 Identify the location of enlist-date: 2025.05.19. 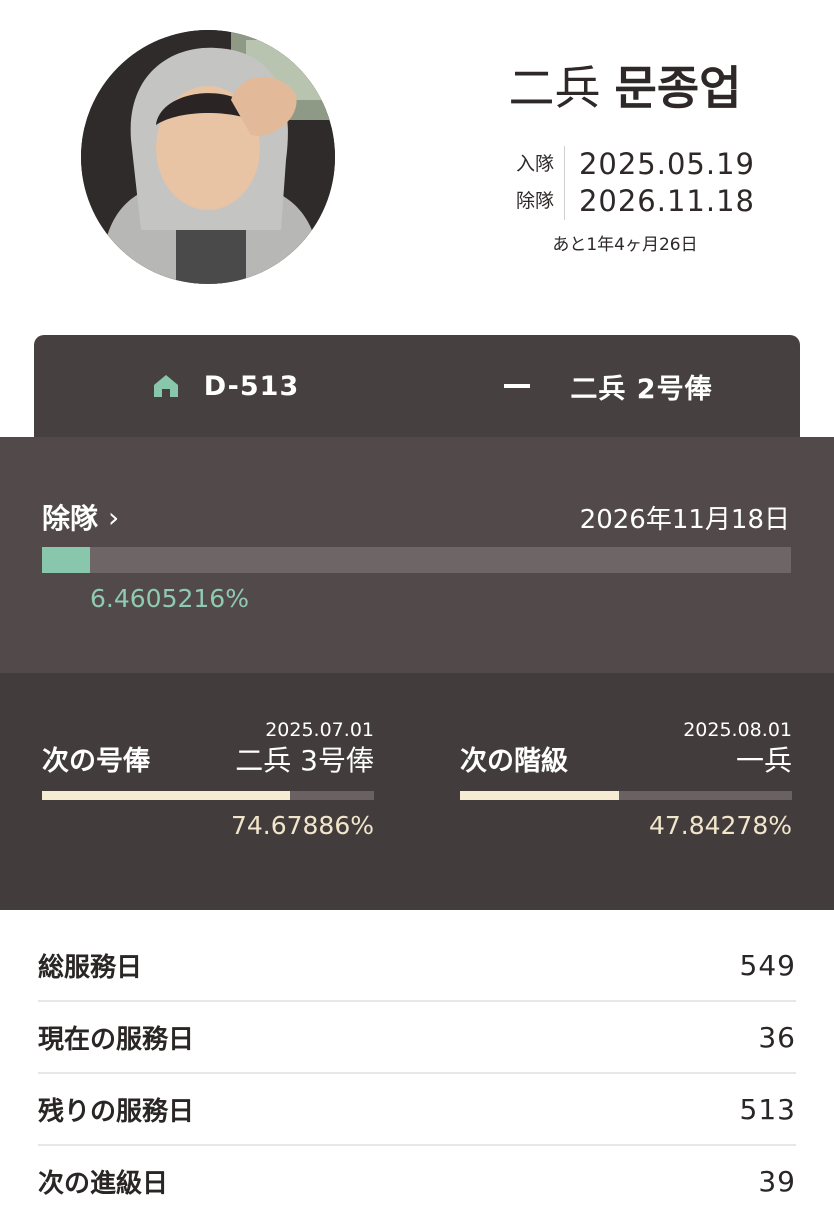
(666, 164).